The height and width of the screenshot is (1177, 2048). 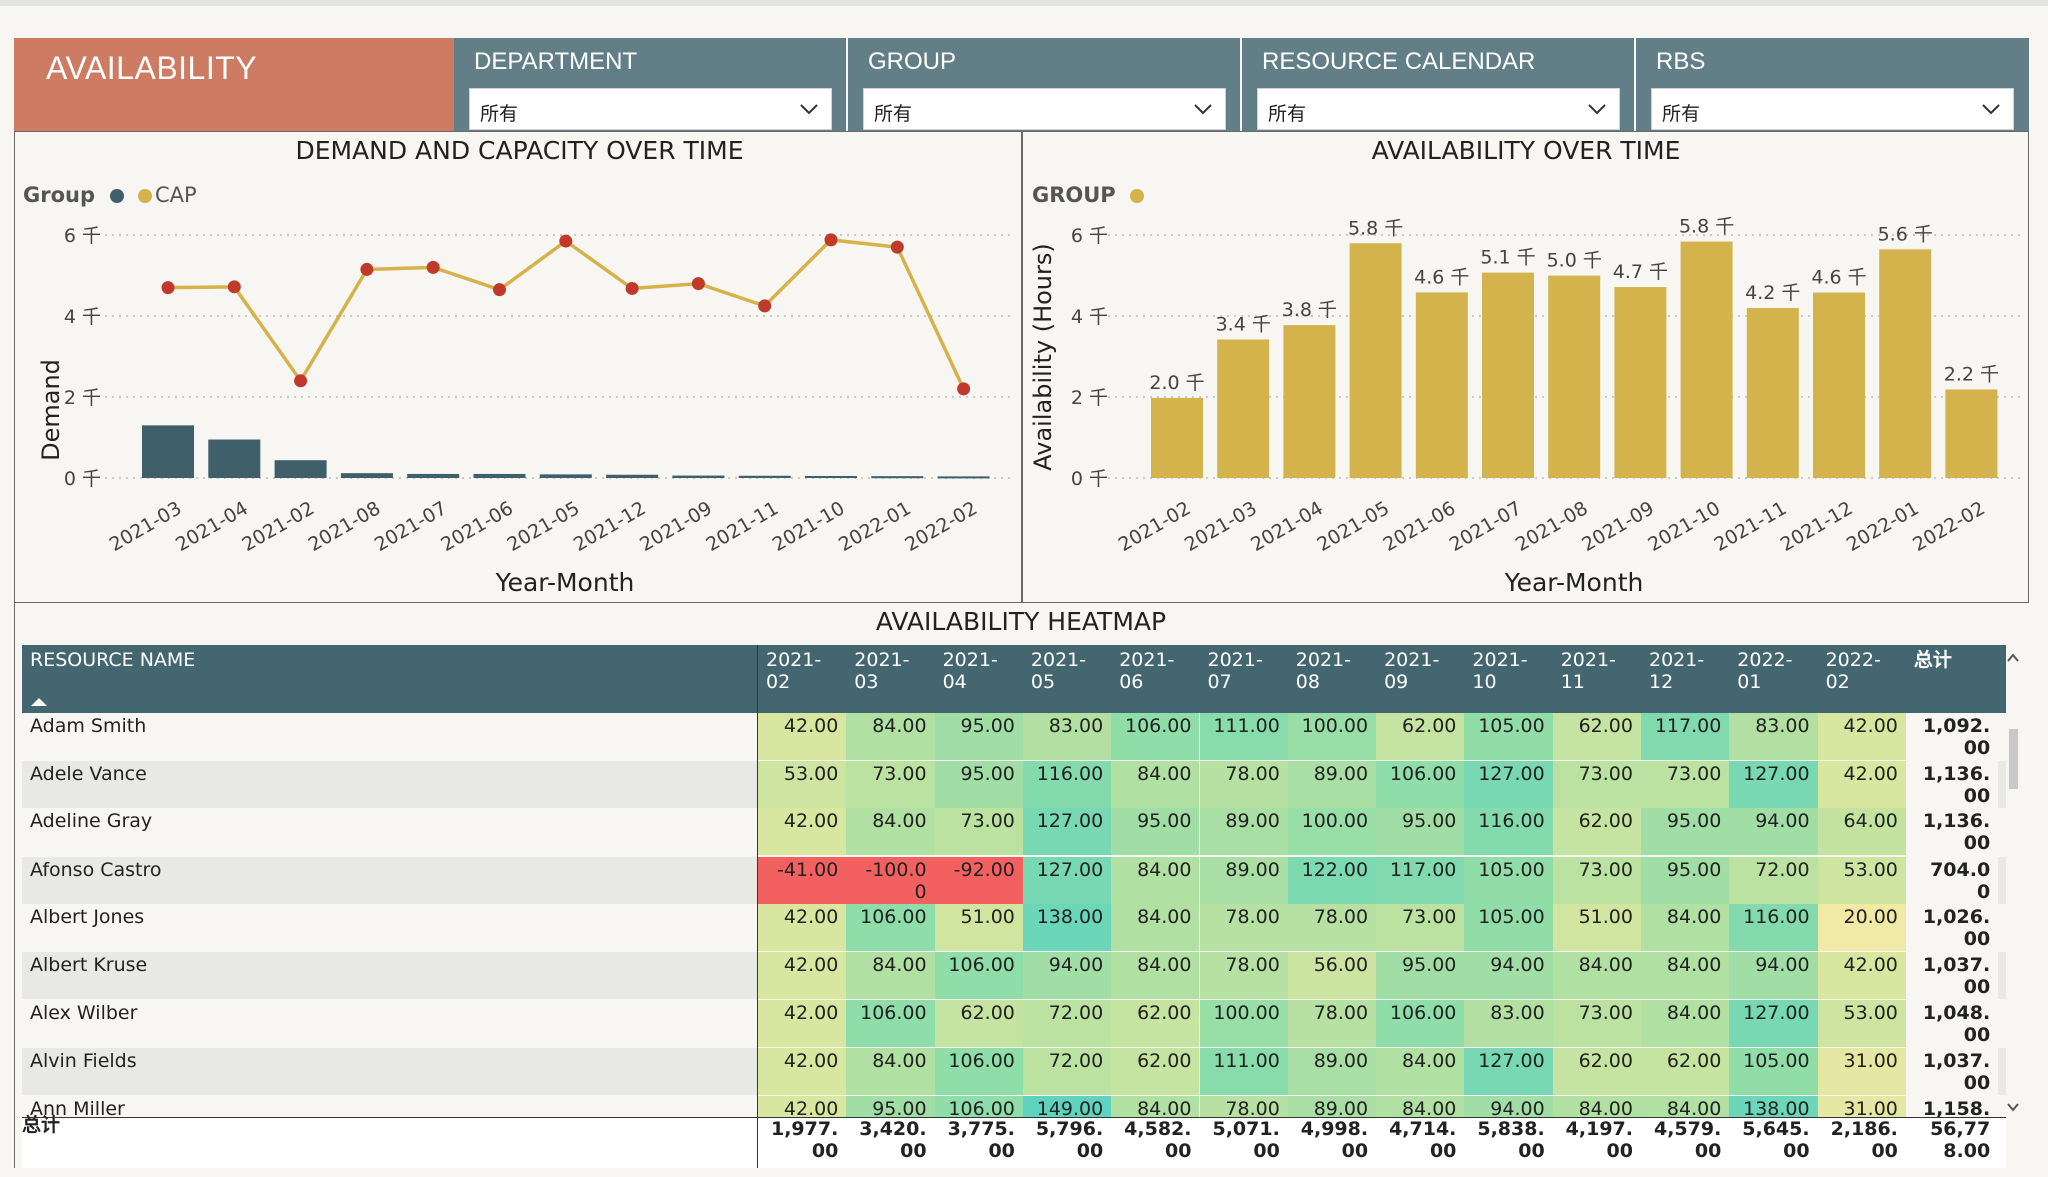 I want to click on header-month: 总计, so click(x=1933, y=660).